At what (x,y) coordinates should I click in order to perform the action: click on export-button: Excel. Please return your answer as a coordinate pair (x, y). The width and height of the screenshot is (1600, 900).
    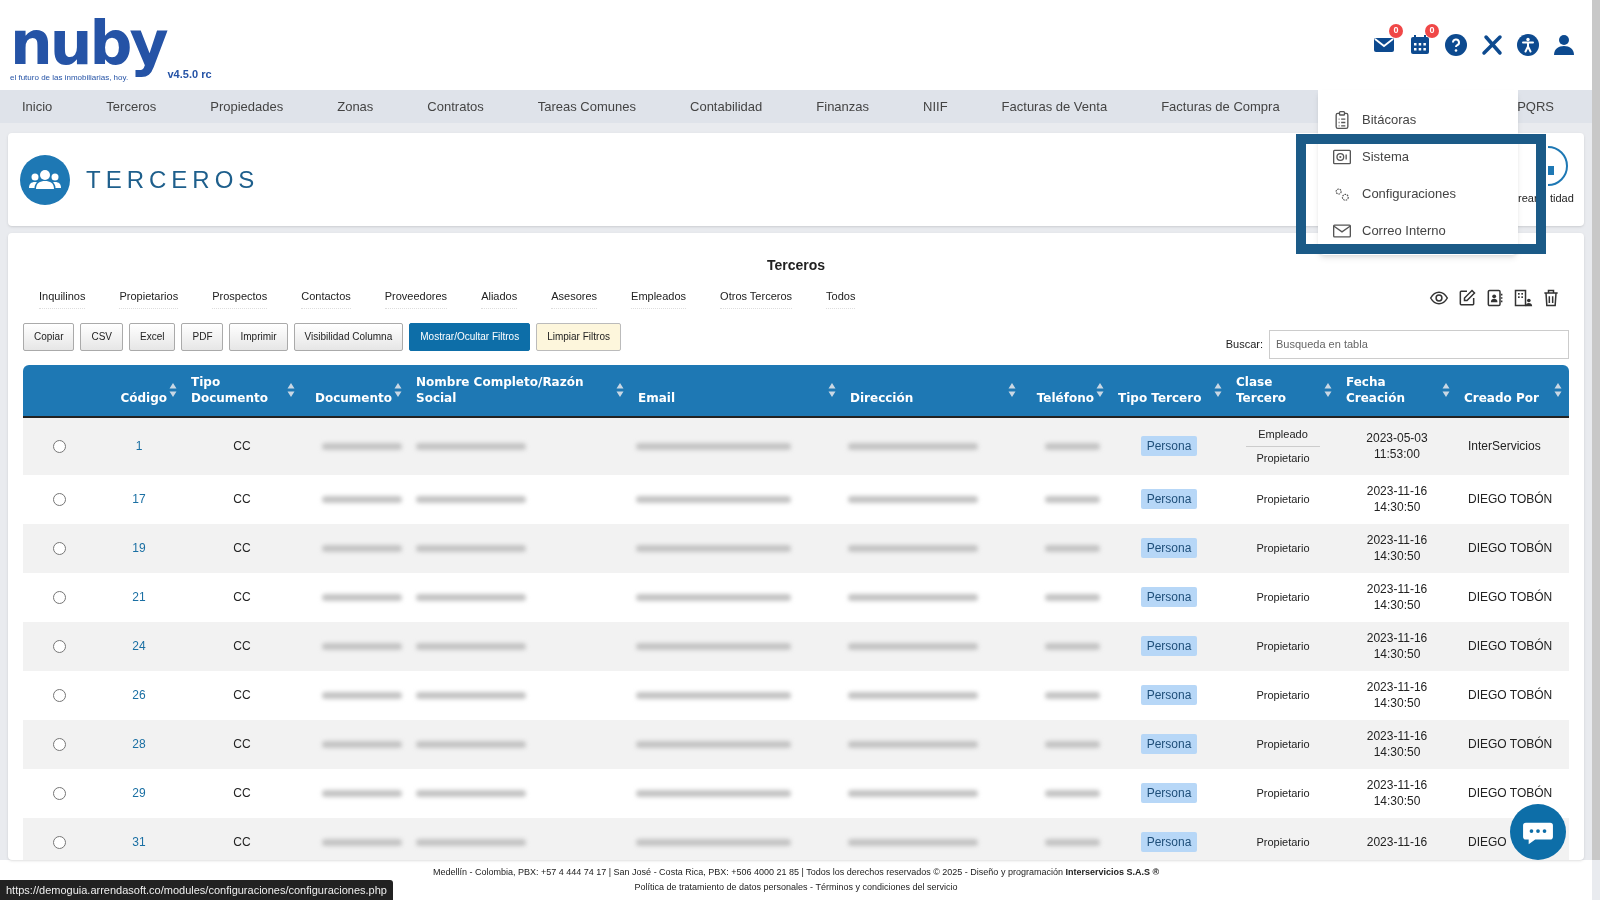
    Looking at the image, I should click on (152, 336).